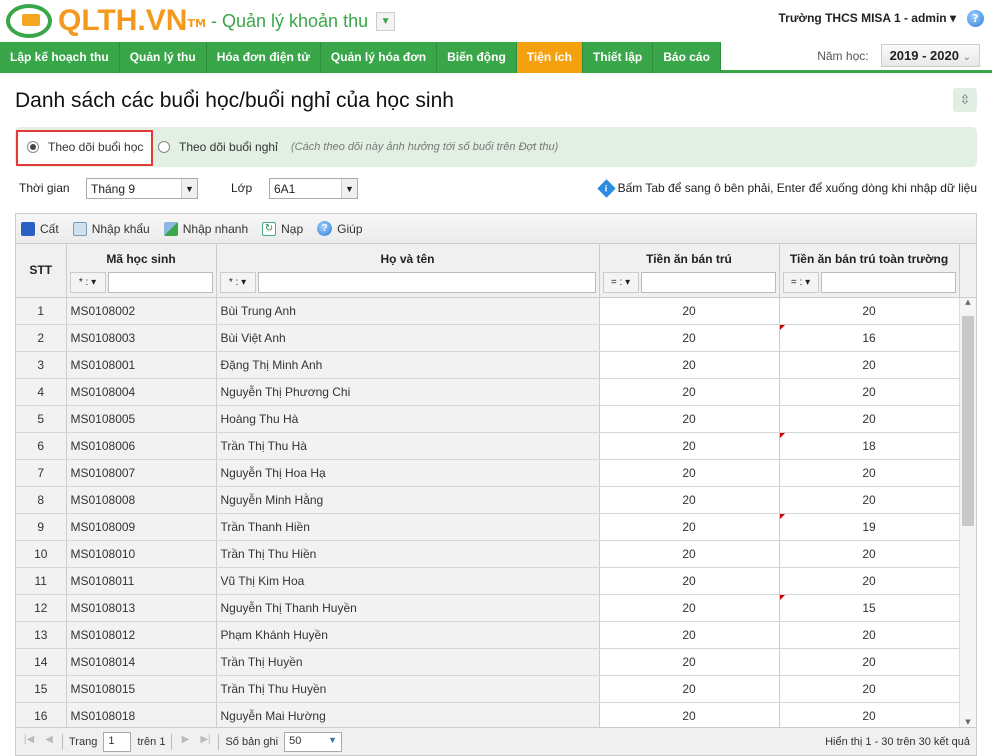 The image size is (992, 756). What do you see at coordinates (163, 57) in the screenshot?
I see `nav-item: Quản lý thu` at bounding box center [163, 57].